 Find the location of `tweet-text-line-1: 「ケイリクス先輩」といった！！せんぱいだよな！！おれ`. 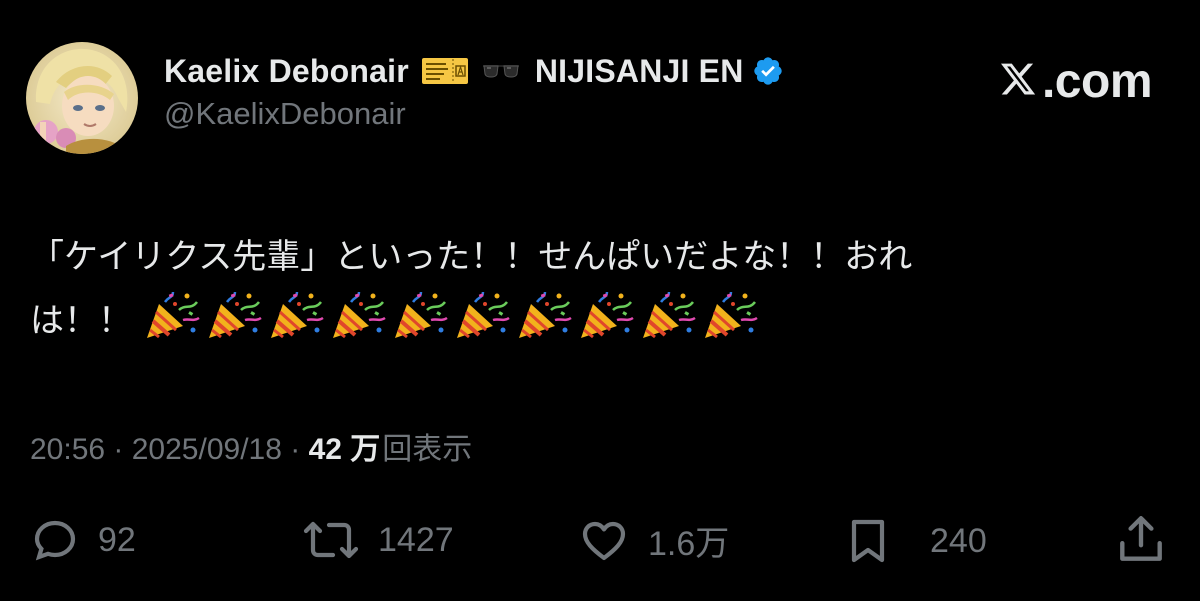

tweet-text-line-1: 「ケイリクス先輩」といった！！せんぱいだよな！！おれ is located at coordinates (471, 257).